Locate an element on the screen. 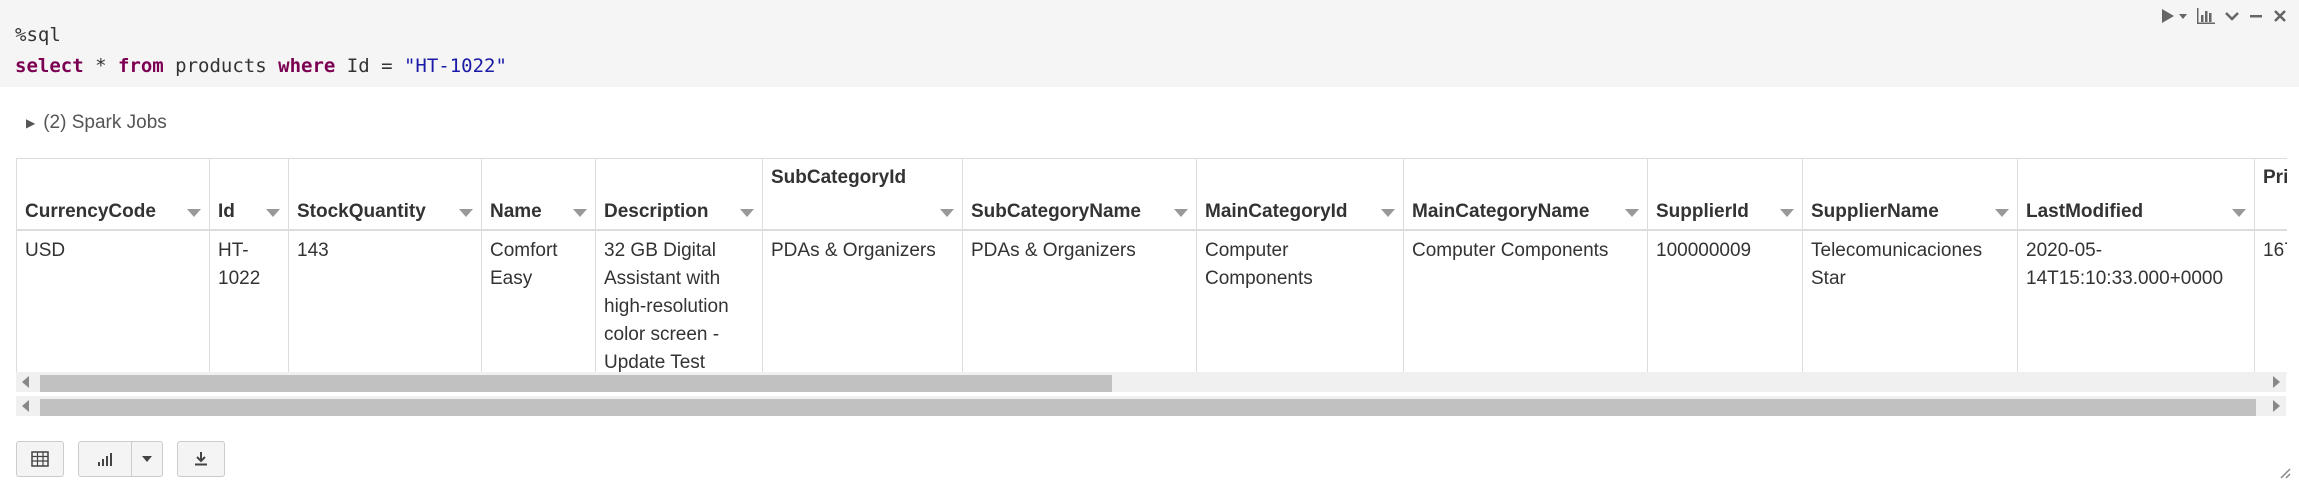 Image resolution: width=2299 pixels, height=487 pixels. column-header-label: SupplierId is located at coordinates (1702, 211).